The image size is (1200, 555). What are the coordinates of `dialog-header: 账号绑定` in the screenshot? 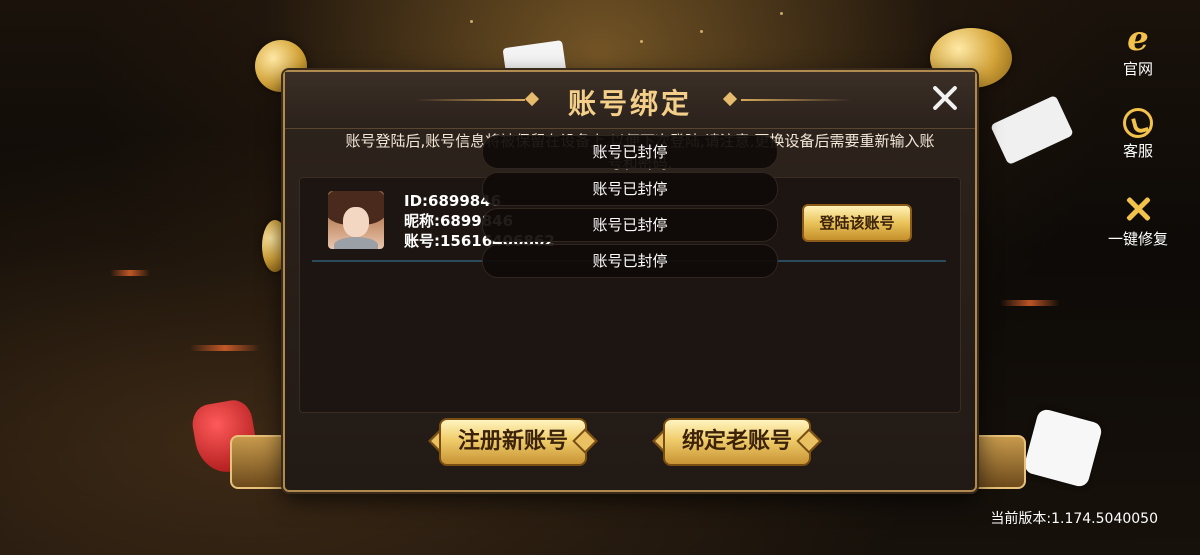 It's located at (630, 100).